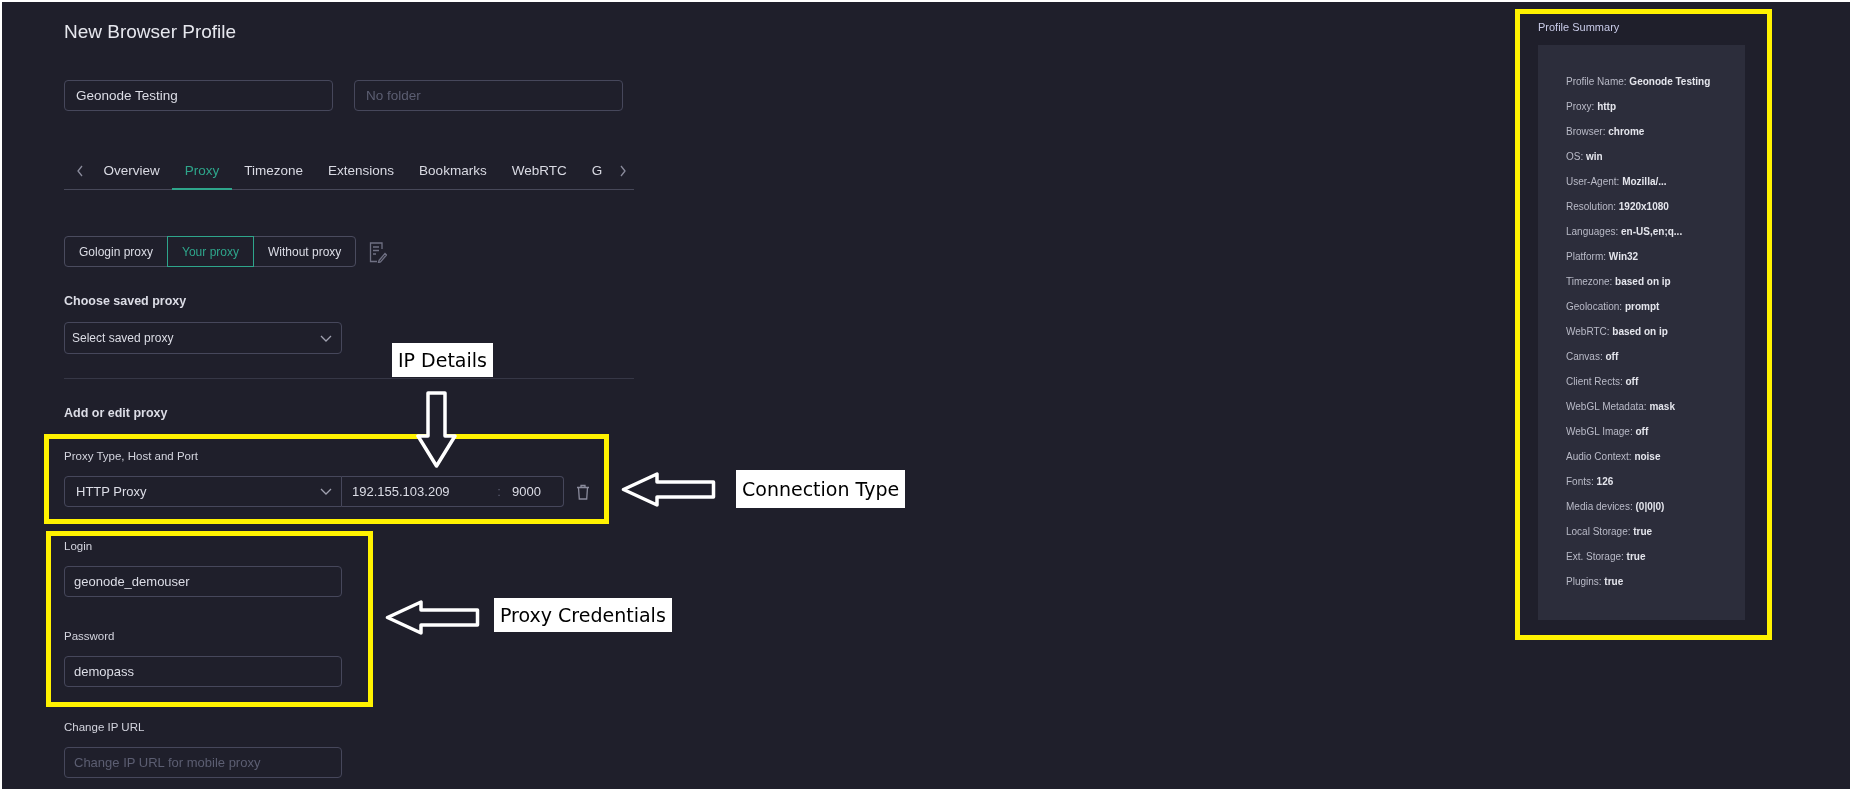  What do you see at coordinates (132, 171) in the screenshot?
I see `tab: Overview` at bounding box center [132, 171].